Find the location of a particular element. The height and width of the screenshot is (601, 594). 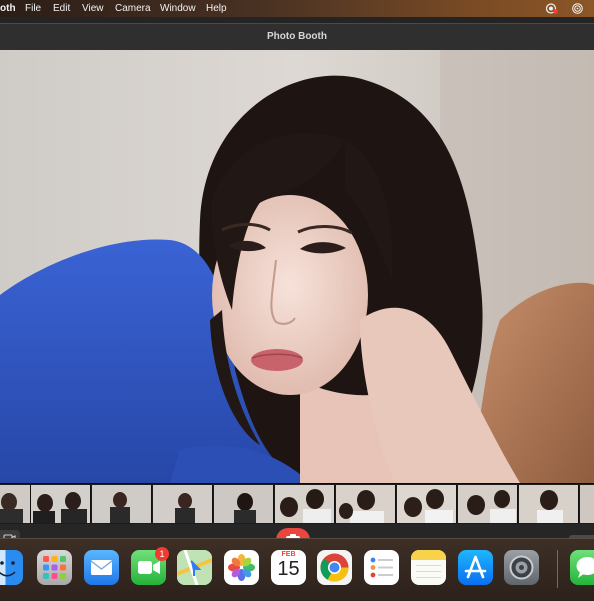

photos-icon is located at coordinates (241, 567).